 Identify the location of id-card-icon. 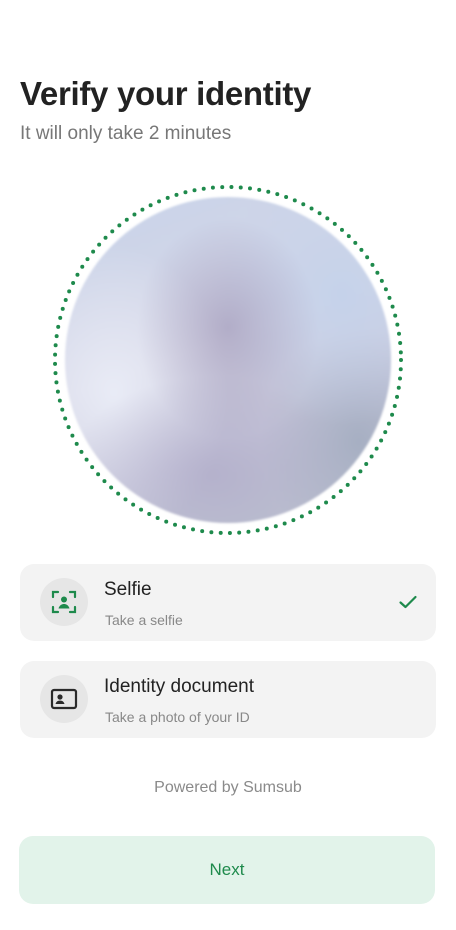
(64, 699).